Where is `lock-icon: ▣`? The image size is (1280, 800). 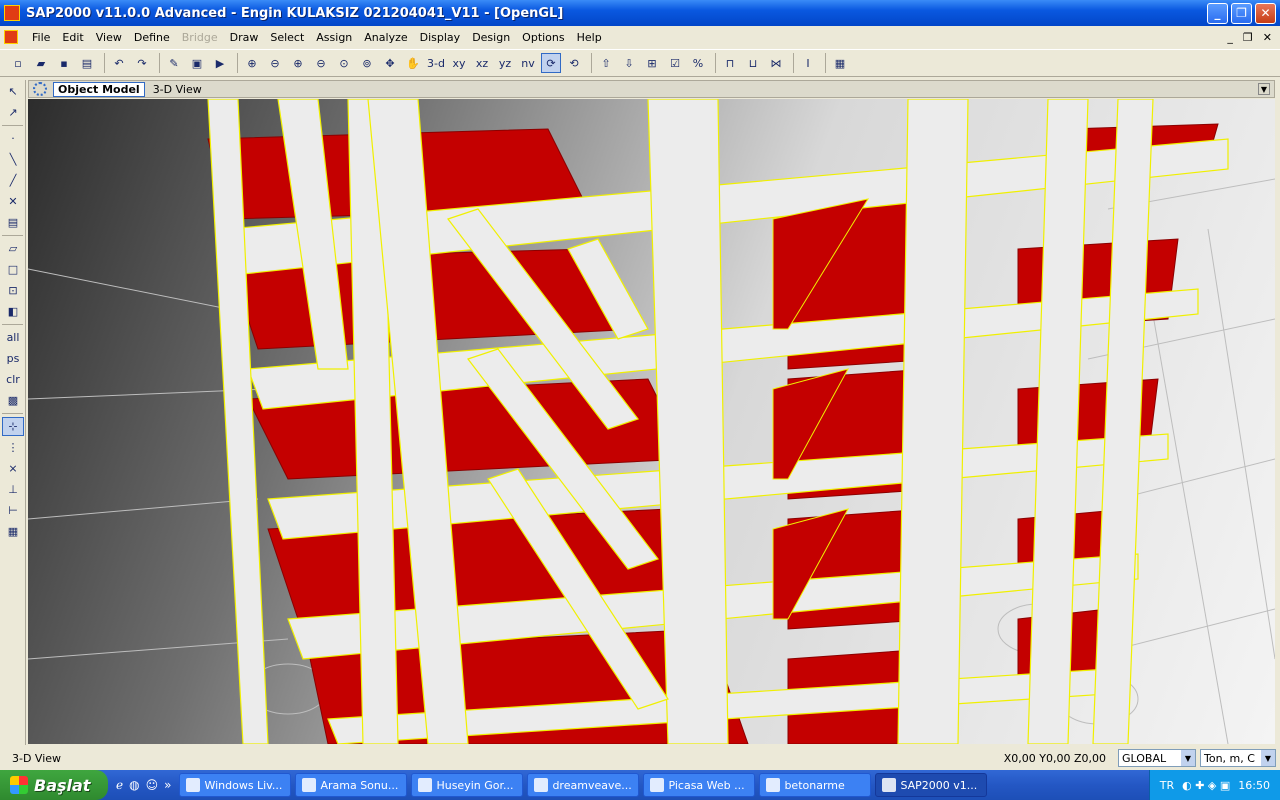 lock-icon: ▣ is located at coordinates (197, 63).